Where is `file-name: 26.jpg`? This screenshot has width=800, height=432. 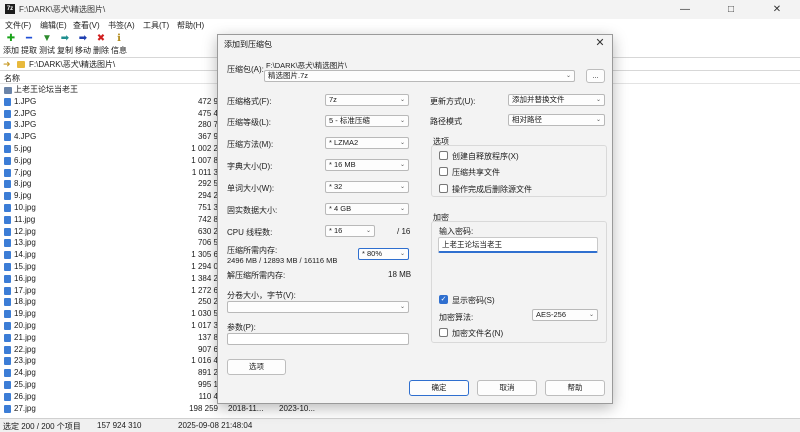
file-name: 26.jpg is located at coordinates (25, 396).